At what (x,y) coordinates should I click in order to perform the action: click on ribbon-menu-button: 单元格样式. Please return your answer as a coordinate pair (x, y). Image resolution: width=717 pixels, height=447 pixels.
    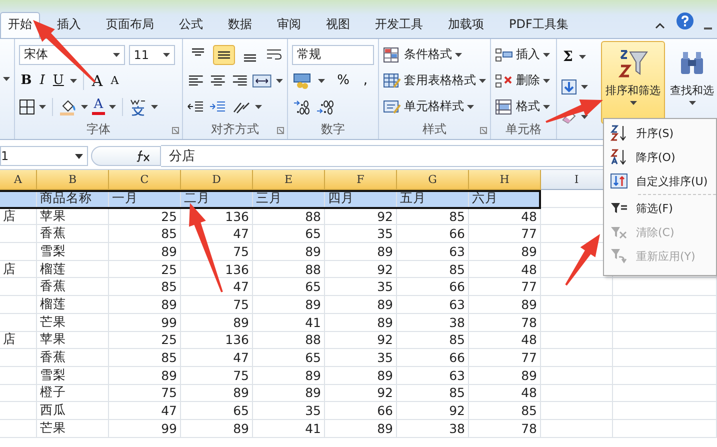
    Looking at the image, I should click on (428, 106).